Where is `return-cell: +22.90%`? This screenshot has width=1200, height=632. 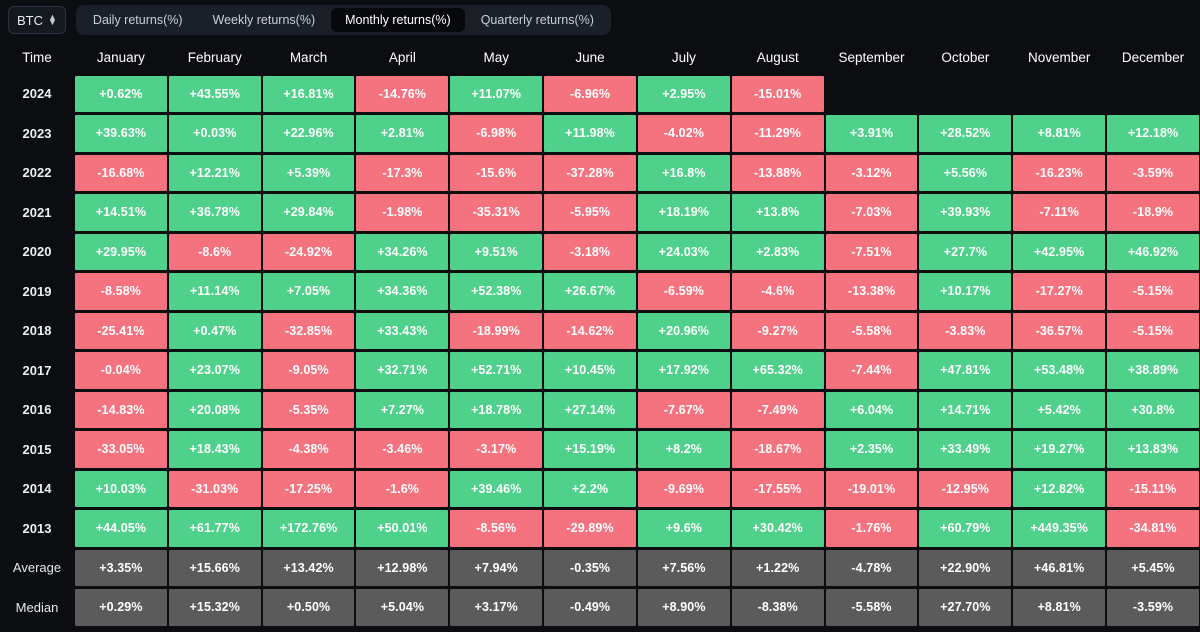
return-cell: +22.90% is located at coordinates (965, 567).